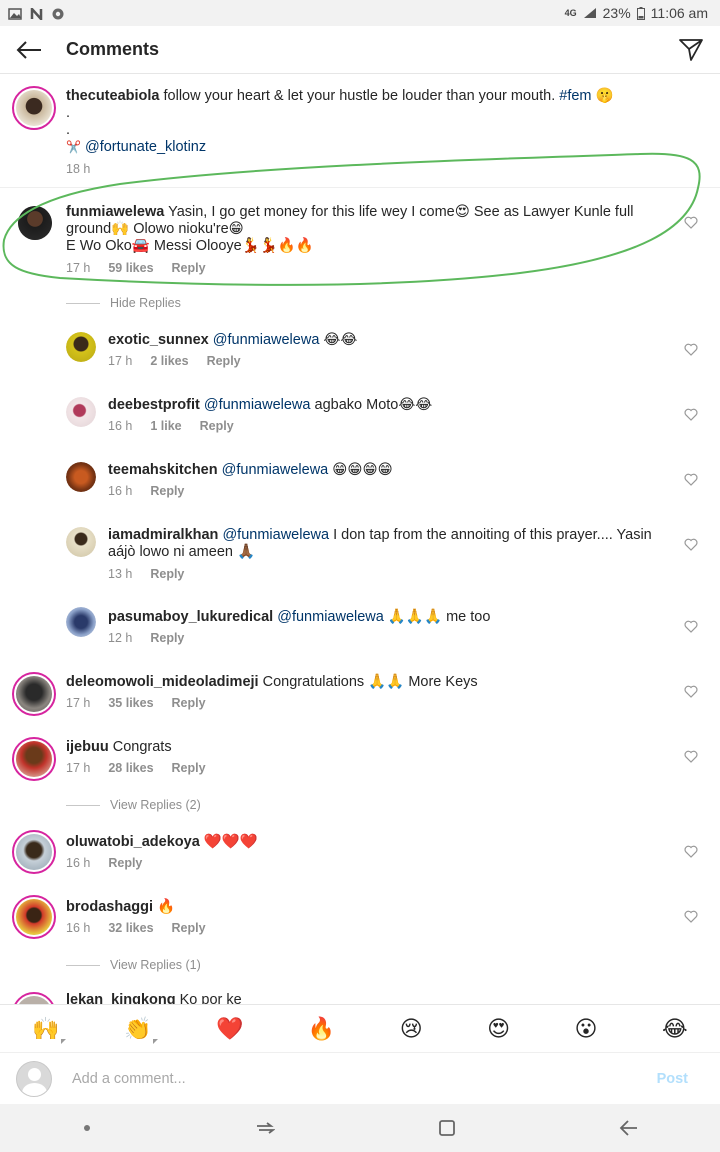 This screenshot has height=1152, width=720. Describe the element at coordinates (130, 703) in the screenshot. I see `likes-count: 35 likes` at that location.